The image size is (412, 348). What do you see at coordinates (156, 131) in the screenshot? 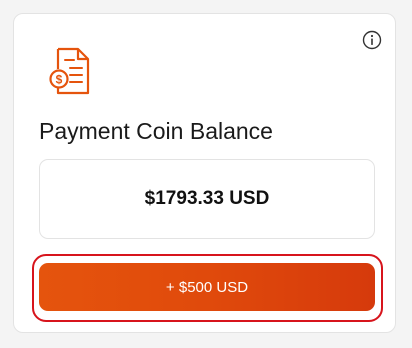
I see `card-title: Payment Coin Balance` at bounding box center [156, 131].